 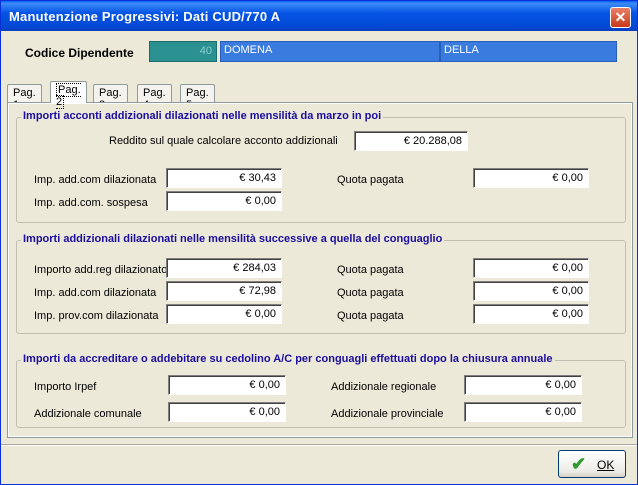 I want to click on codice-dipendente-panel: Codice Dipendente 40 DOMENA DELLA, so click(x=320, y=52).